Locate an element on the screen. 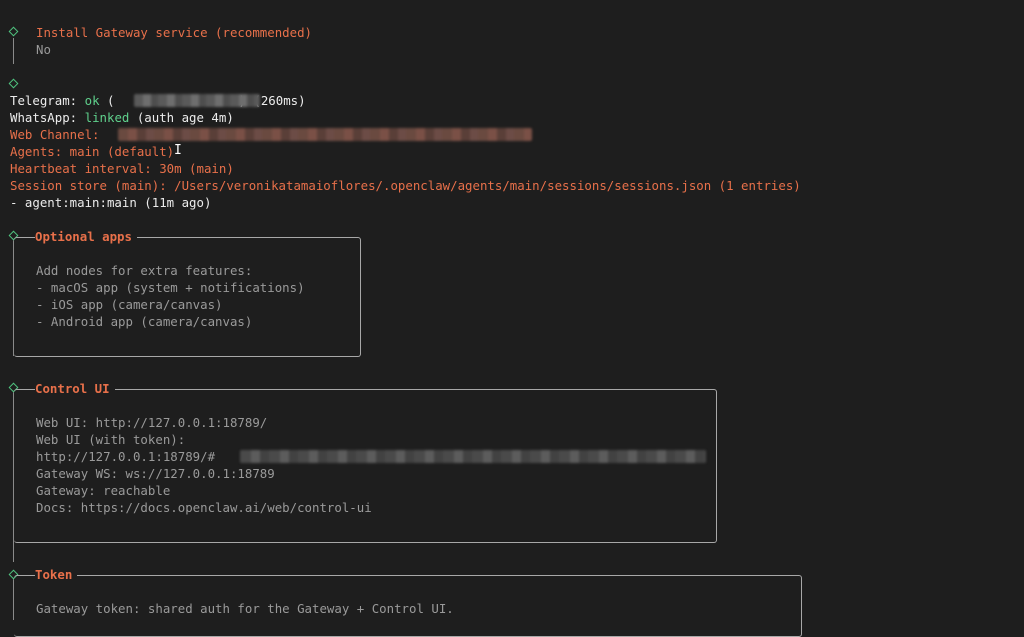 Image resolution: width=1024 pixels, height=637 pixels. install-gateway-title: Install Gateway service (recommended) is located at coordinates (174, 32).